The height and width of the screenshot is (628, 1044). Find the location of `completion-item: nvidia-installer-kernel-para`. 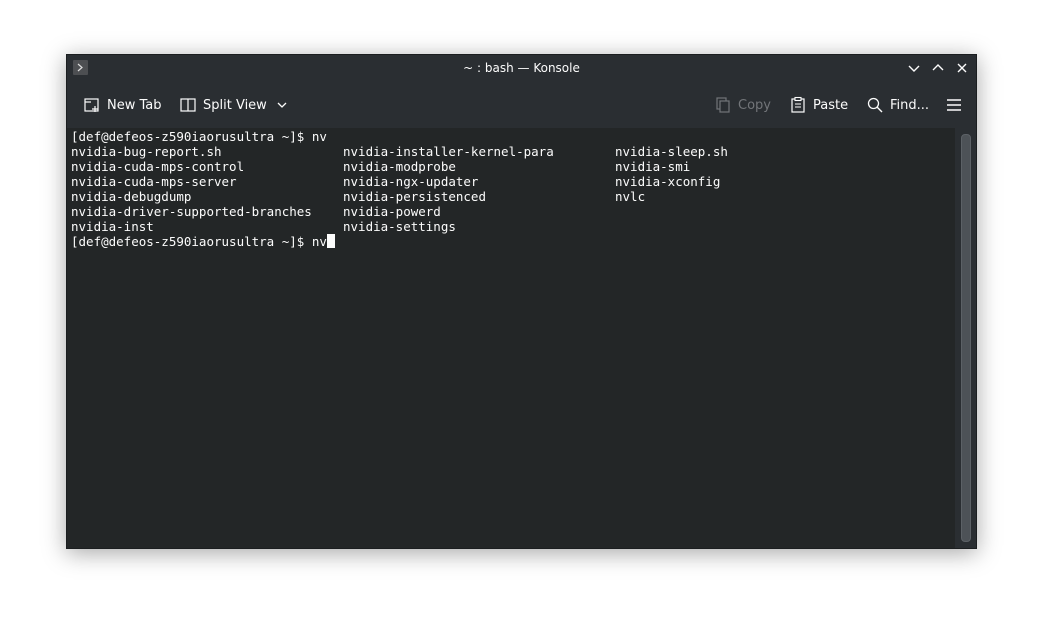

completion-item: nvidia-installer-kernel-para is located at coordinates (448, 151).